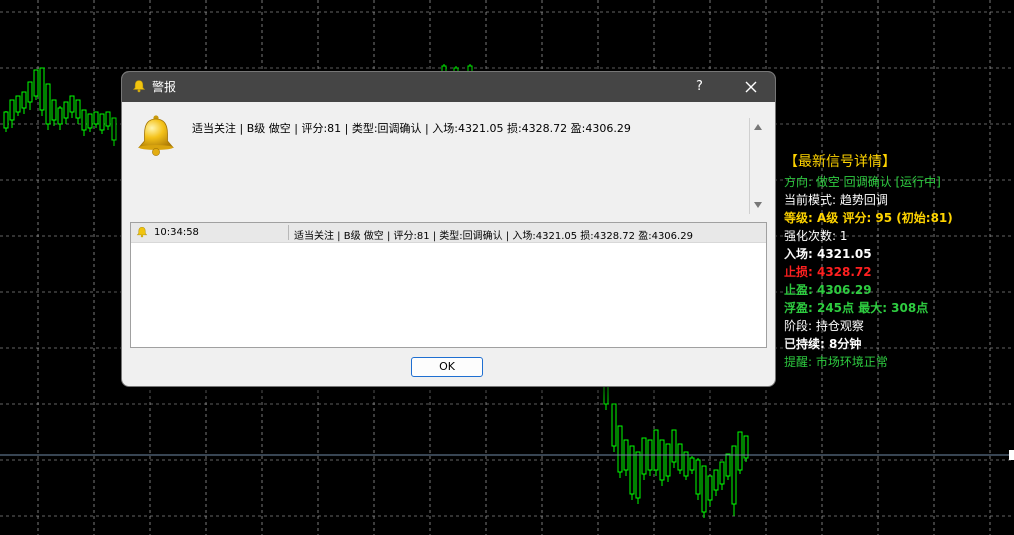 The height and width of the screenshot is (535, 1014). I want to click on signal-line: 当前模式: 趋势回调, so click(836, 200).